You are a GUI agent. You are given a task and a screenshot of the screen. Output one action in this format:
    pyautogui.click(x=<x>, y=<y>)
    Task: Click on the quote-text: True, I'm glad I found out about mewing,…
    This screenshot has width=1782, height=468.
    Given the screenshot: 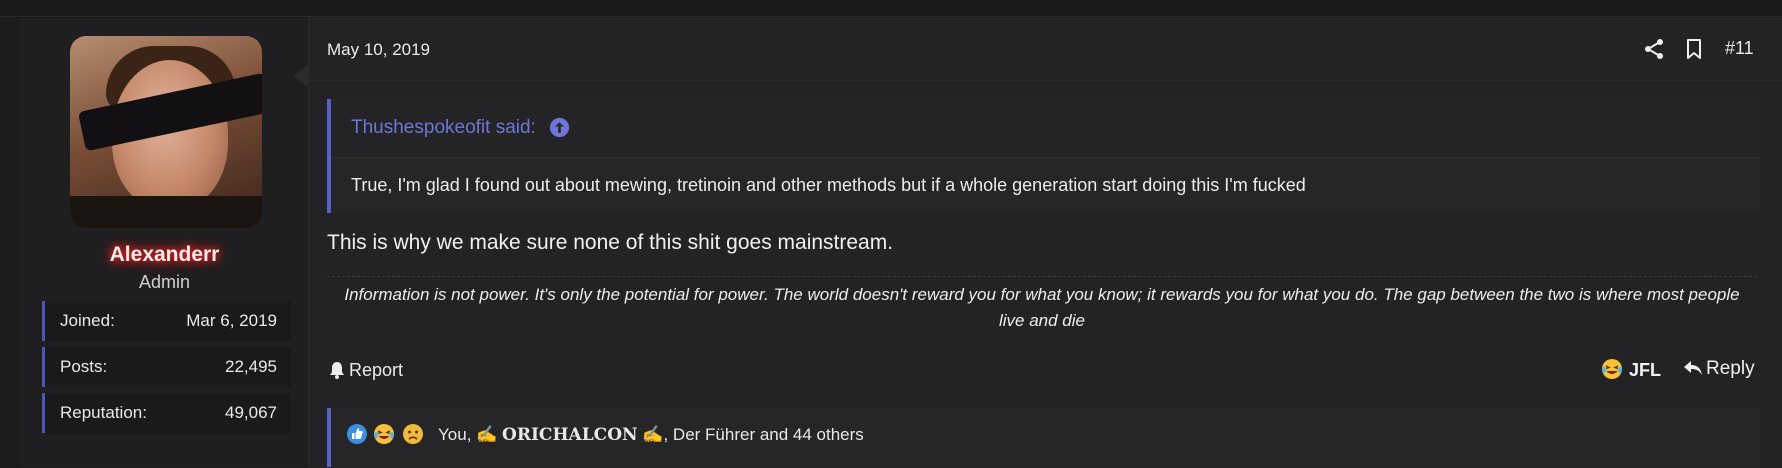 What is the action you would take?
    pyautogui.click(x=828, y=185)
    